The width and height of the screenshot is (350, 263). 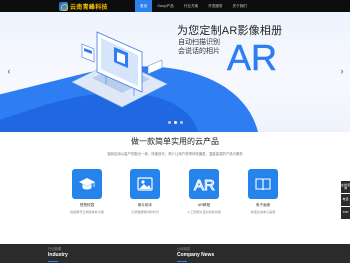 I want to click on news-kicker: 行业新闻, so click(x=55, y=249).